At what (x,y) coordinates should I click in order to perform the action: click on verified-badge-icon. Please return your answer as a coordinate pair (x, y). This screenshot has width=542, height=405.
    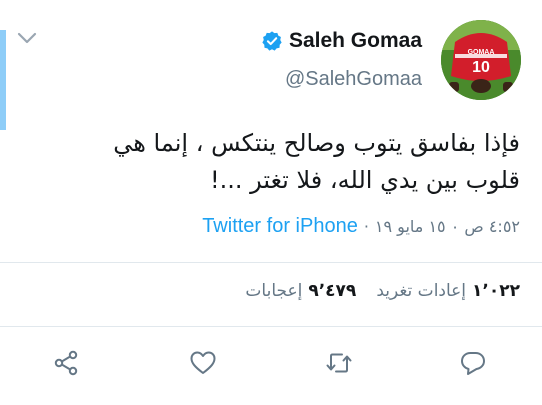
    Looking at the image, I should click on (272, 41).